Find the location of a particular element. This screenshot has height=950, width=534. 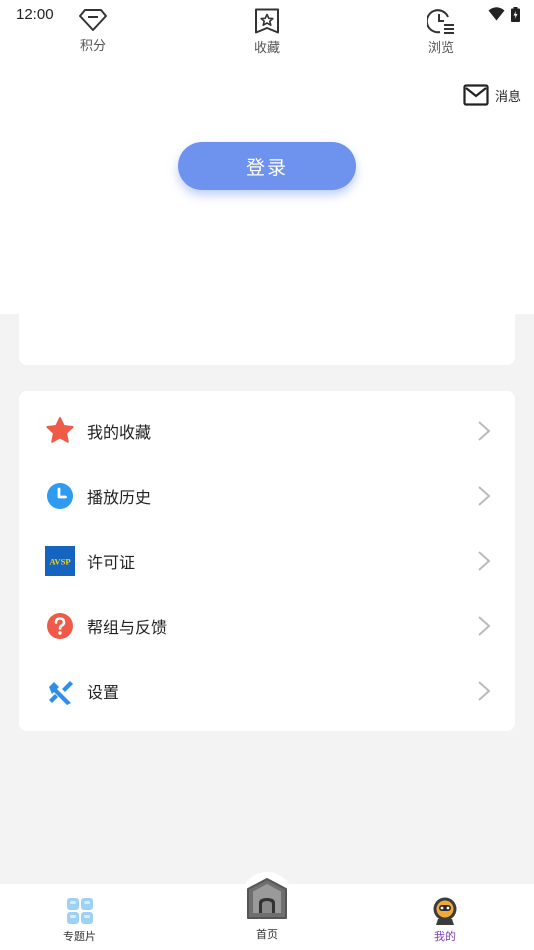

mail-icon is located at coordinates (476, 95).